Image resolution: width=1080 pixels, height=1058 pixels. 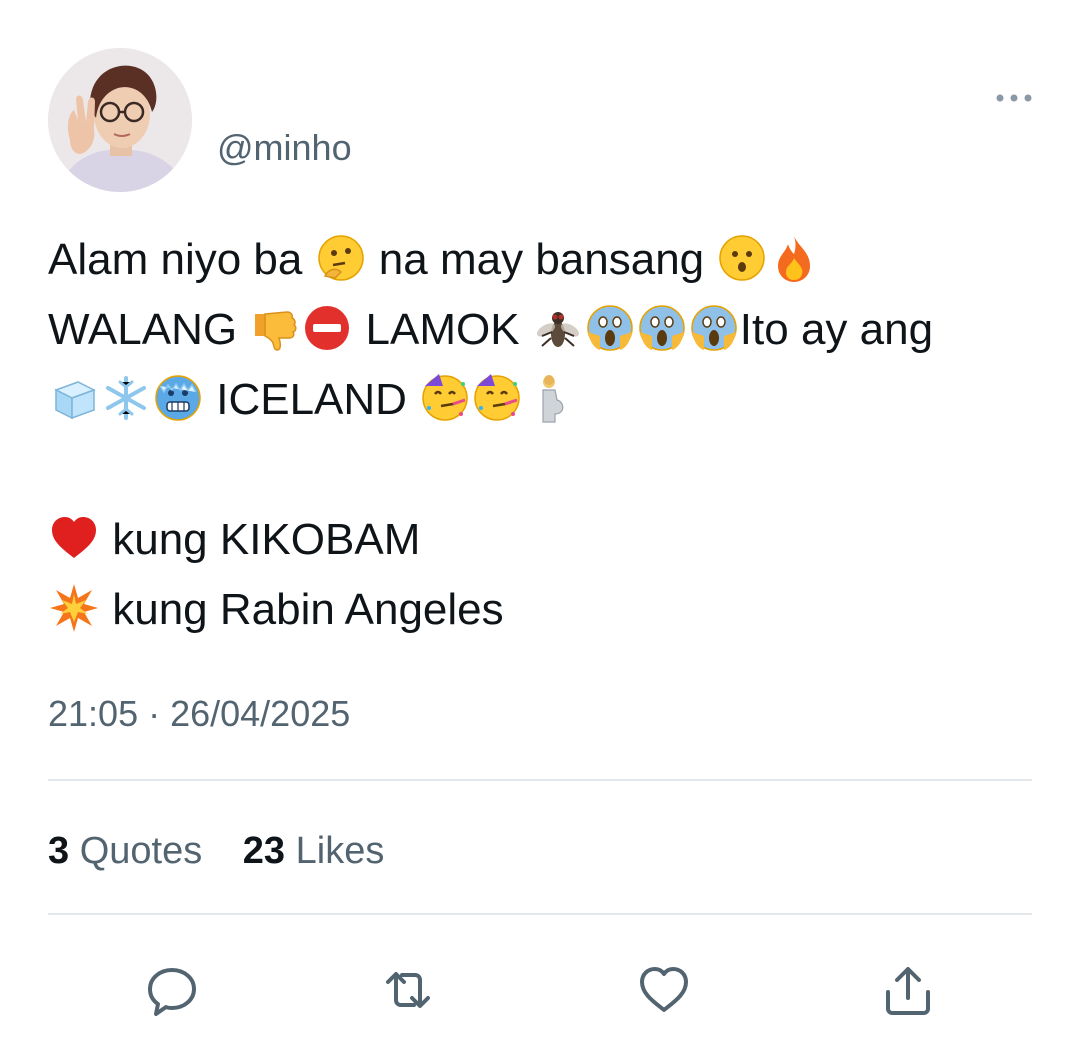 What do you see at coordinates (794, 258) in the screenshot?
I see `fire-emoji` at bounding box center [794, 258].